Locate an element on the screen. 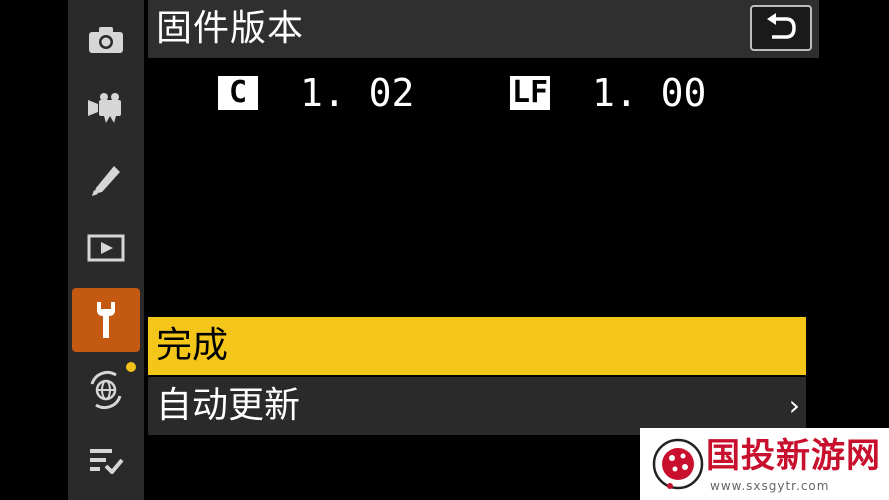  pencil-icon is located at coordinates (106, 181).